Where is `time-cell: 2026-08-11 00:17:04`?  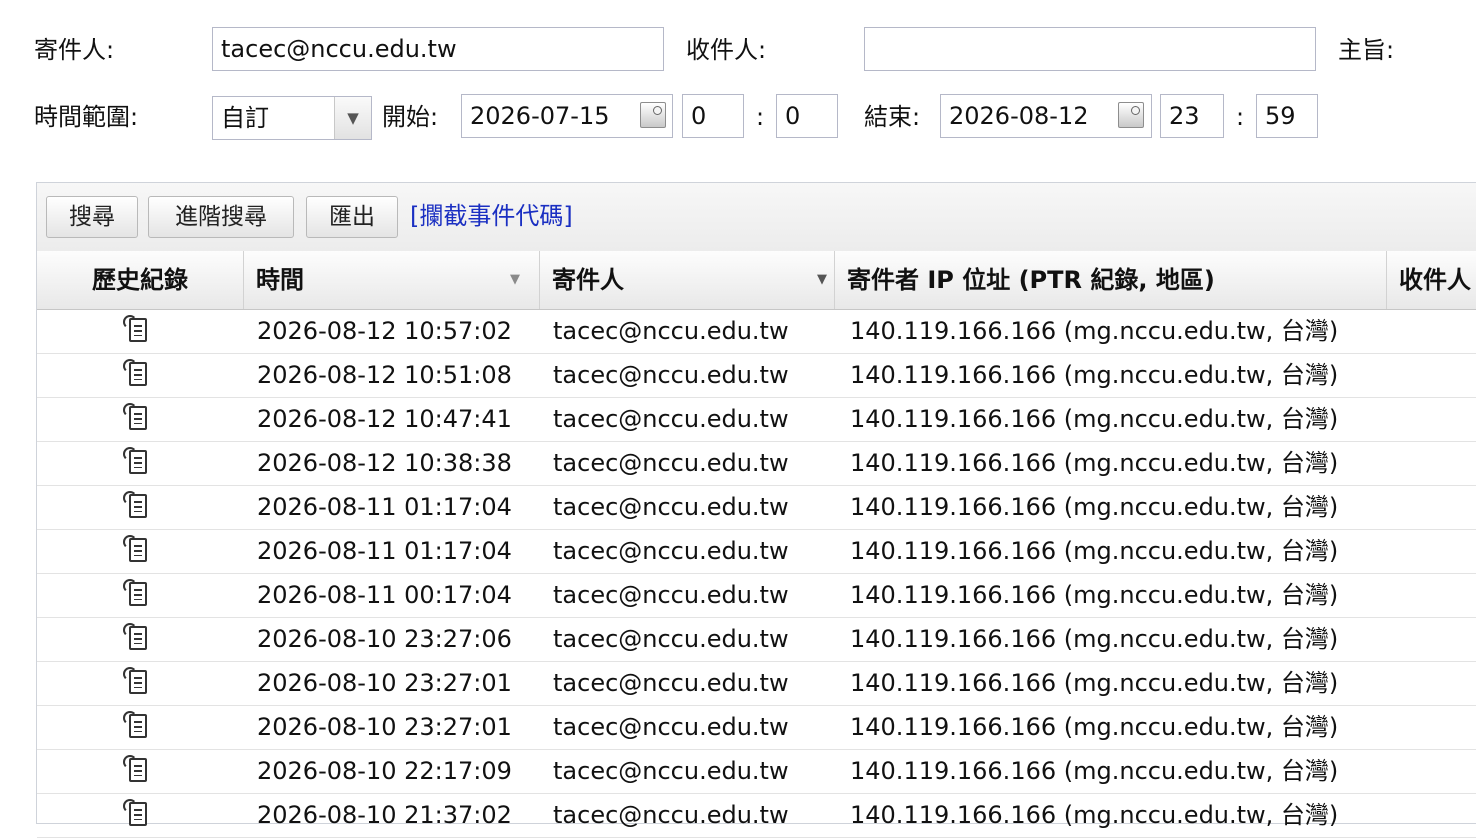 time-cell: 2026-08-11 00:17:04 is located at coordinates (384, 595).